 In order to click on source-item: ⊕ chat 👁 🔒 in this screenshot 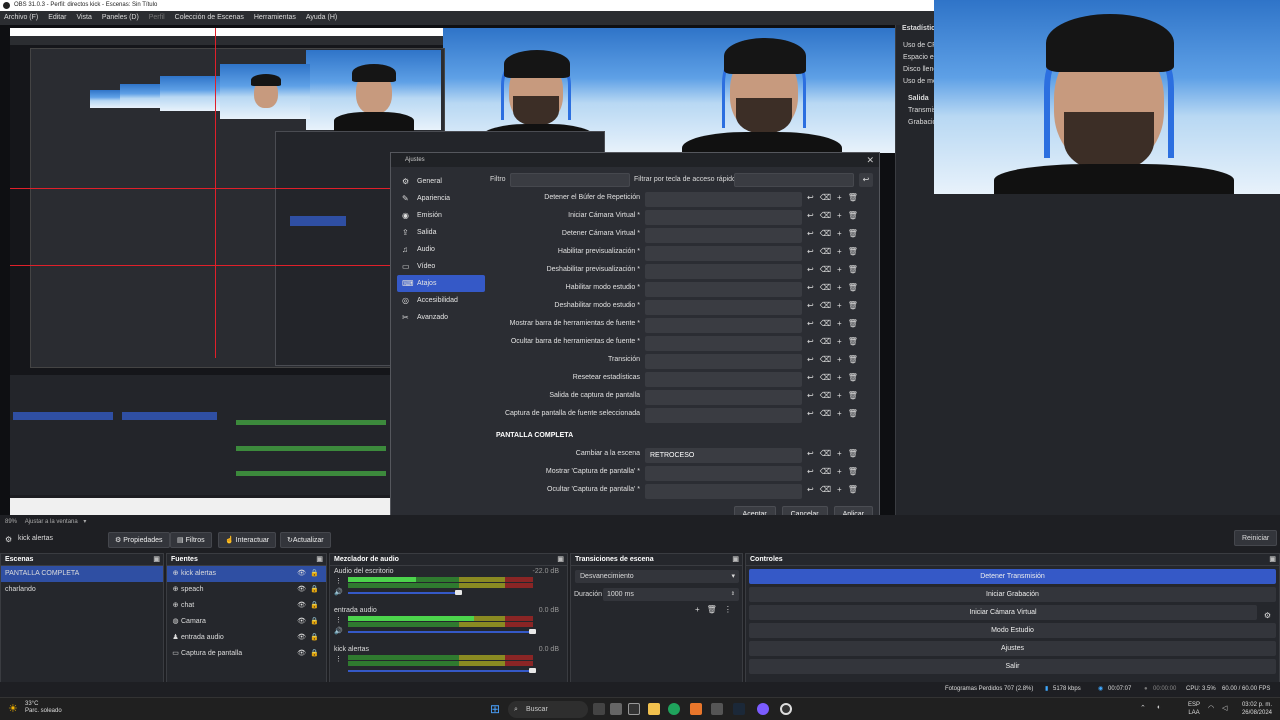, I will do `click(246, 606)`.